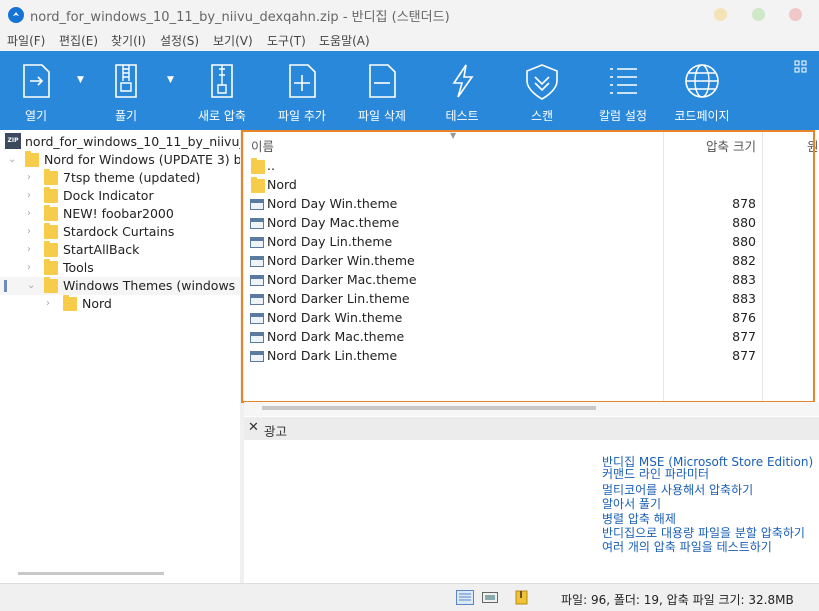 This screenshot has width=819, height=611. I want to click on file-name: Nord Darker Lin.theme, so click(338, 298).